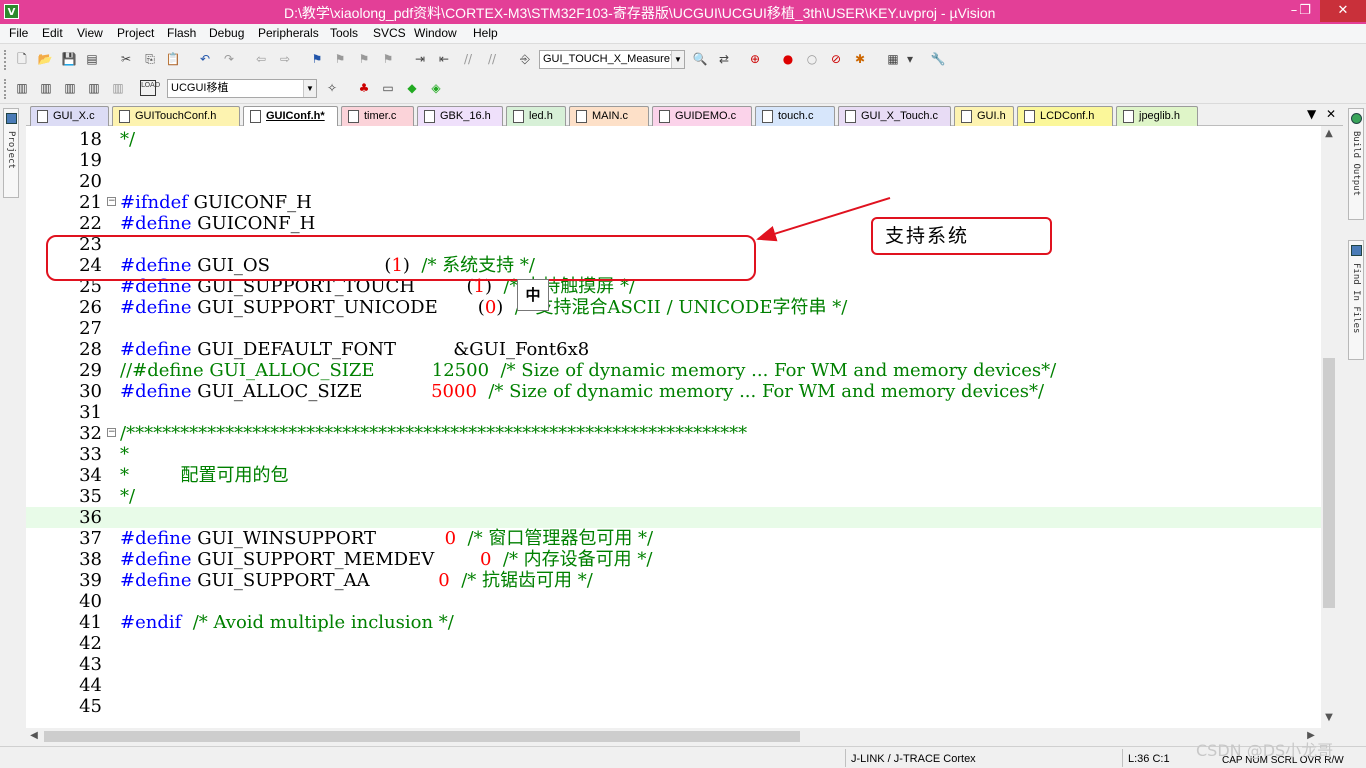 The width and height of the screenshot is (1366, 768). What do you see at coordinates (860, 59) in the screenshot?
I see `clear-all-breakpoints-icon: ✱` at bounding box center [860, 59].